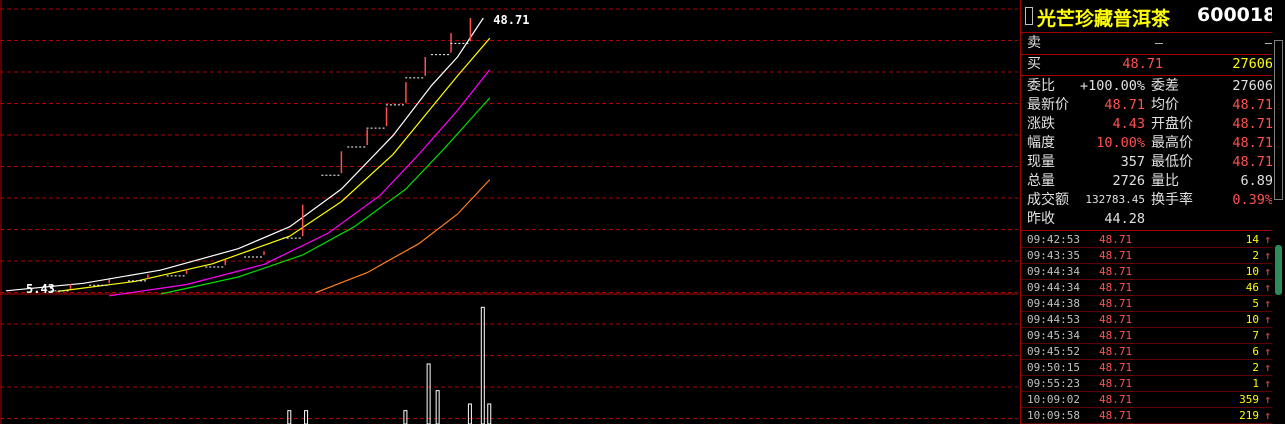 The height and width of the screenshot is (424, 1285). Describe the element at coordinates (1147, 240) in the screenshot. I see `tick-row: 09:42:53 48.71 14 ↑` at that location.